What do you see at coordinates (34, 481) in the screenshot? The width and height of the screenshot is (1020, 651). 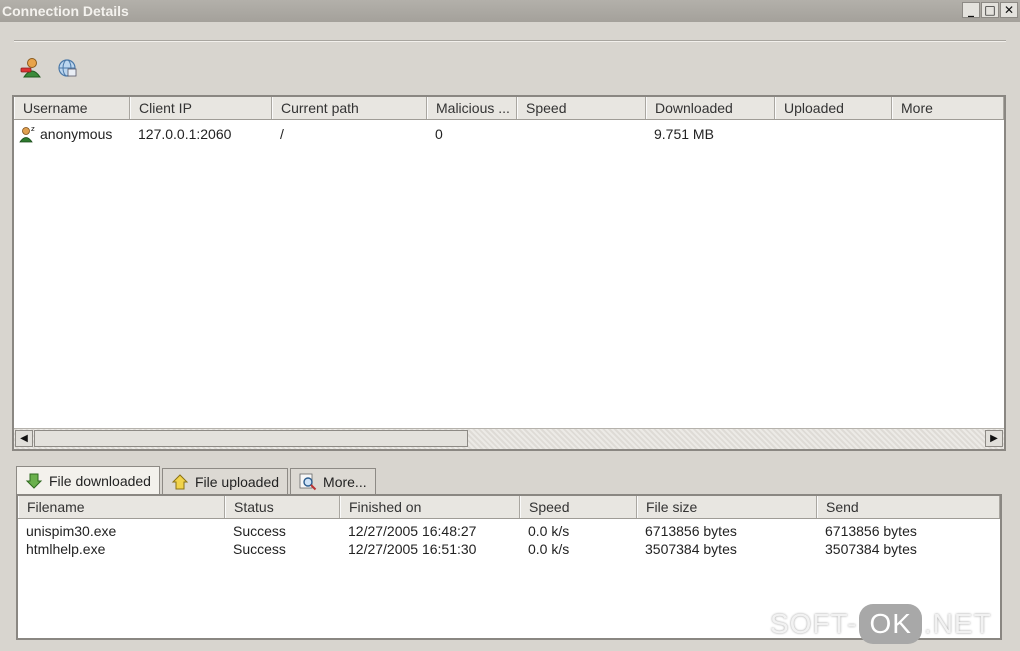 I see `download-arrow-icon` at bounding box center [34, 481].